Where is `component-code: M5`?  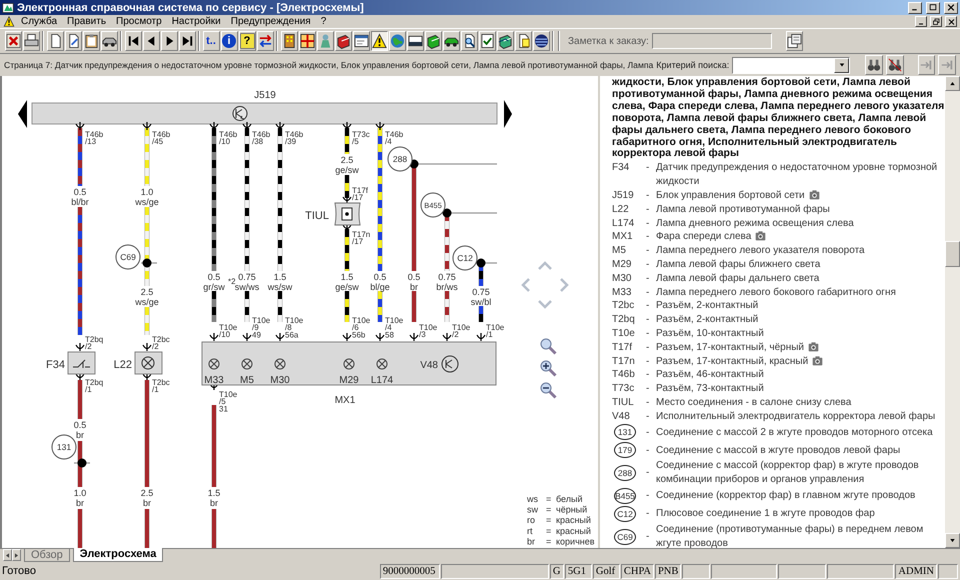 component-code: M5 is located at coordinates (619, 251).